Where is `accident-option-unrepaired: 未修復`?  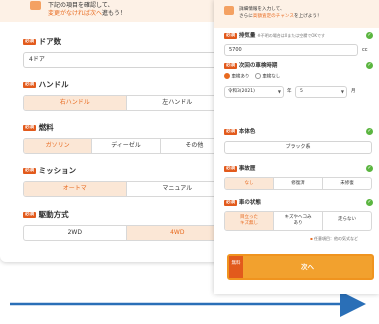
accident-option-unrepaired: 未修復 is located at coordinates (346, 183).